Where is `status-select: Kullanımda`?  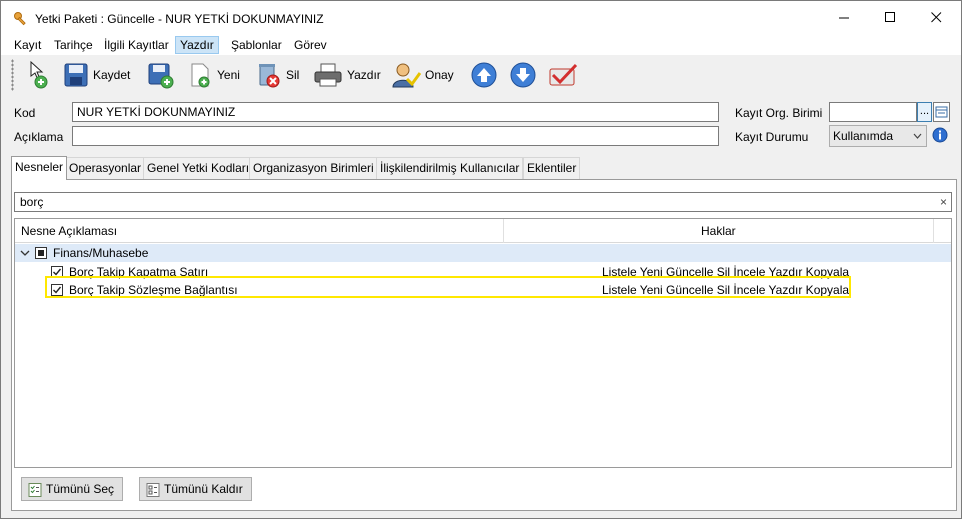
status-select: Kullanımda is located at coordinates (878, 136).